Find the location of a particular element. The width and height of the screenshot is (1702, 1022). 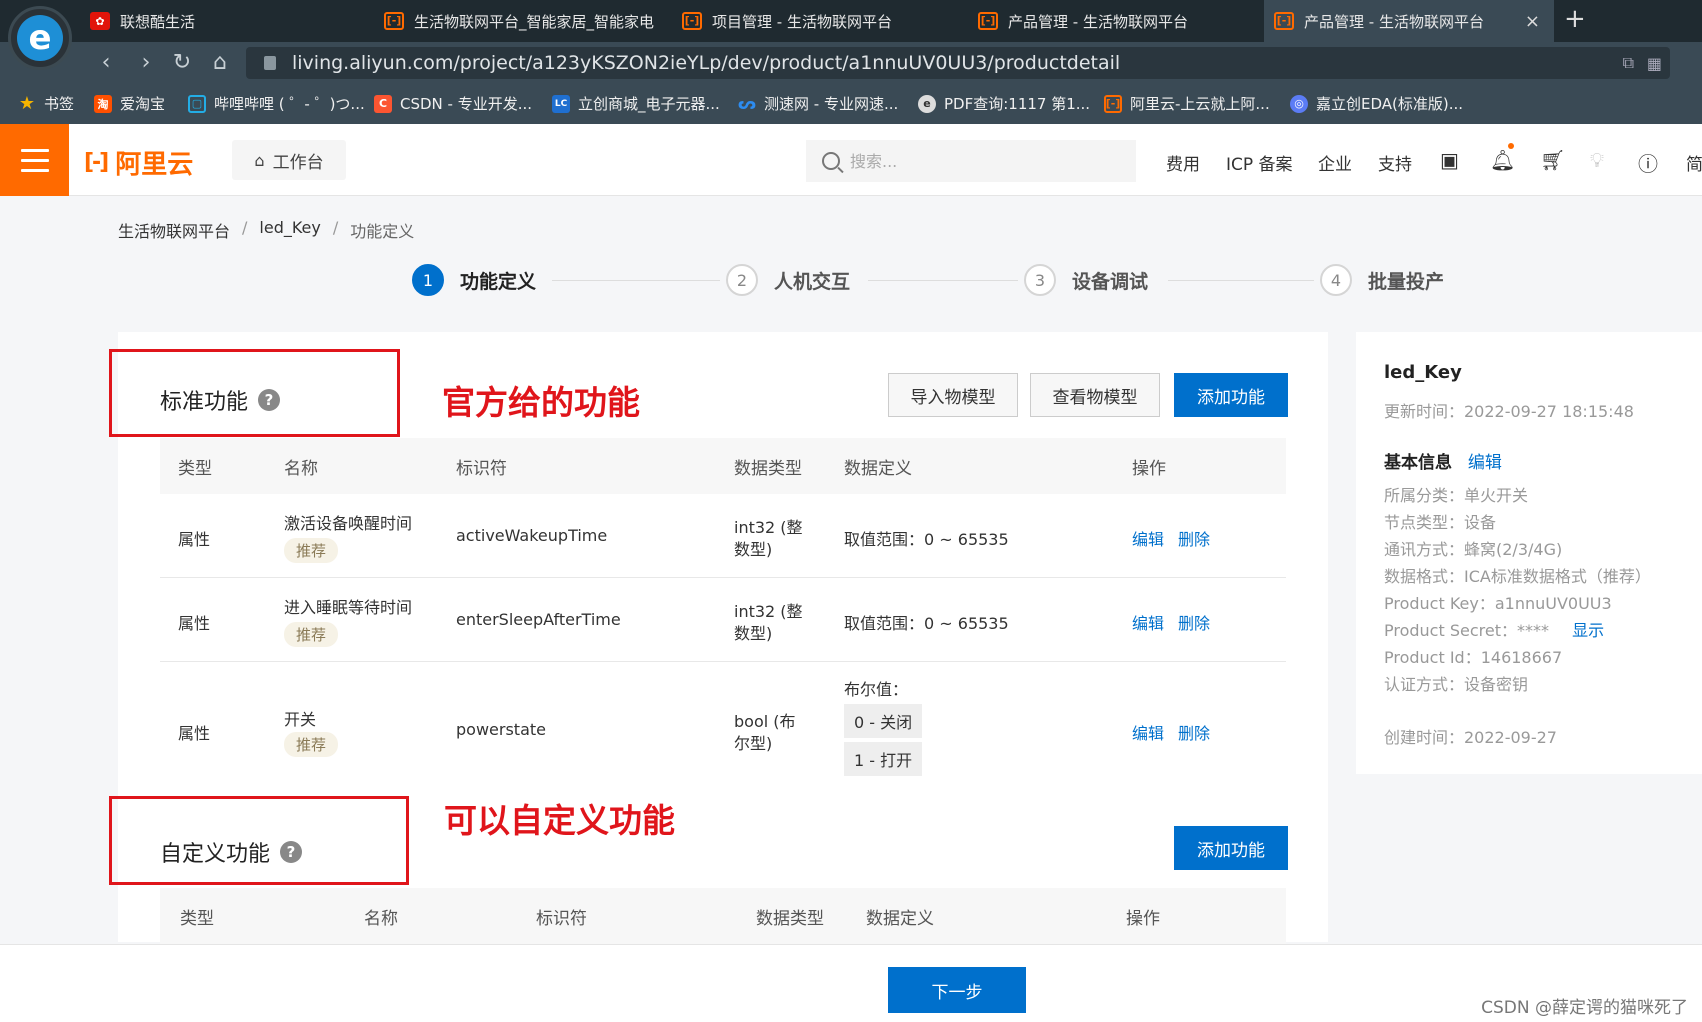

step-function-definition: 1 功能定义 is located at coordinates (474, 280).